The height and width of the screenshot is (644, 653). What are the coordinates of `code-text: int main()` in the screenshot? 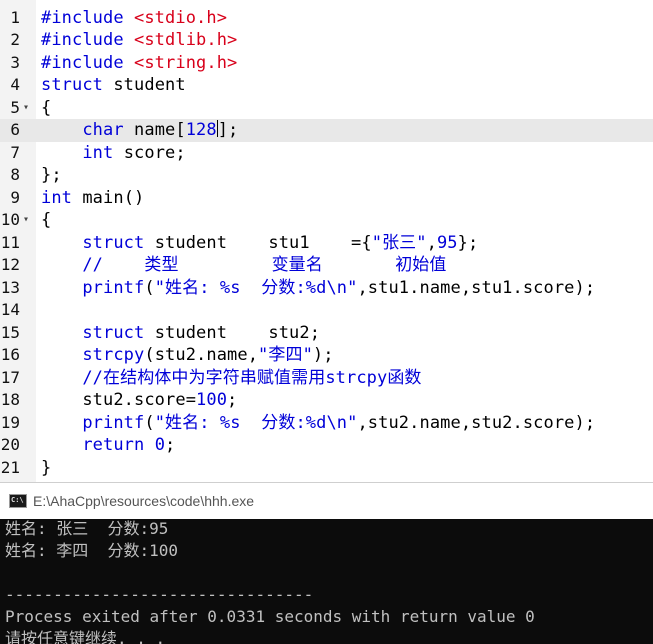 It's located at (92, 198).